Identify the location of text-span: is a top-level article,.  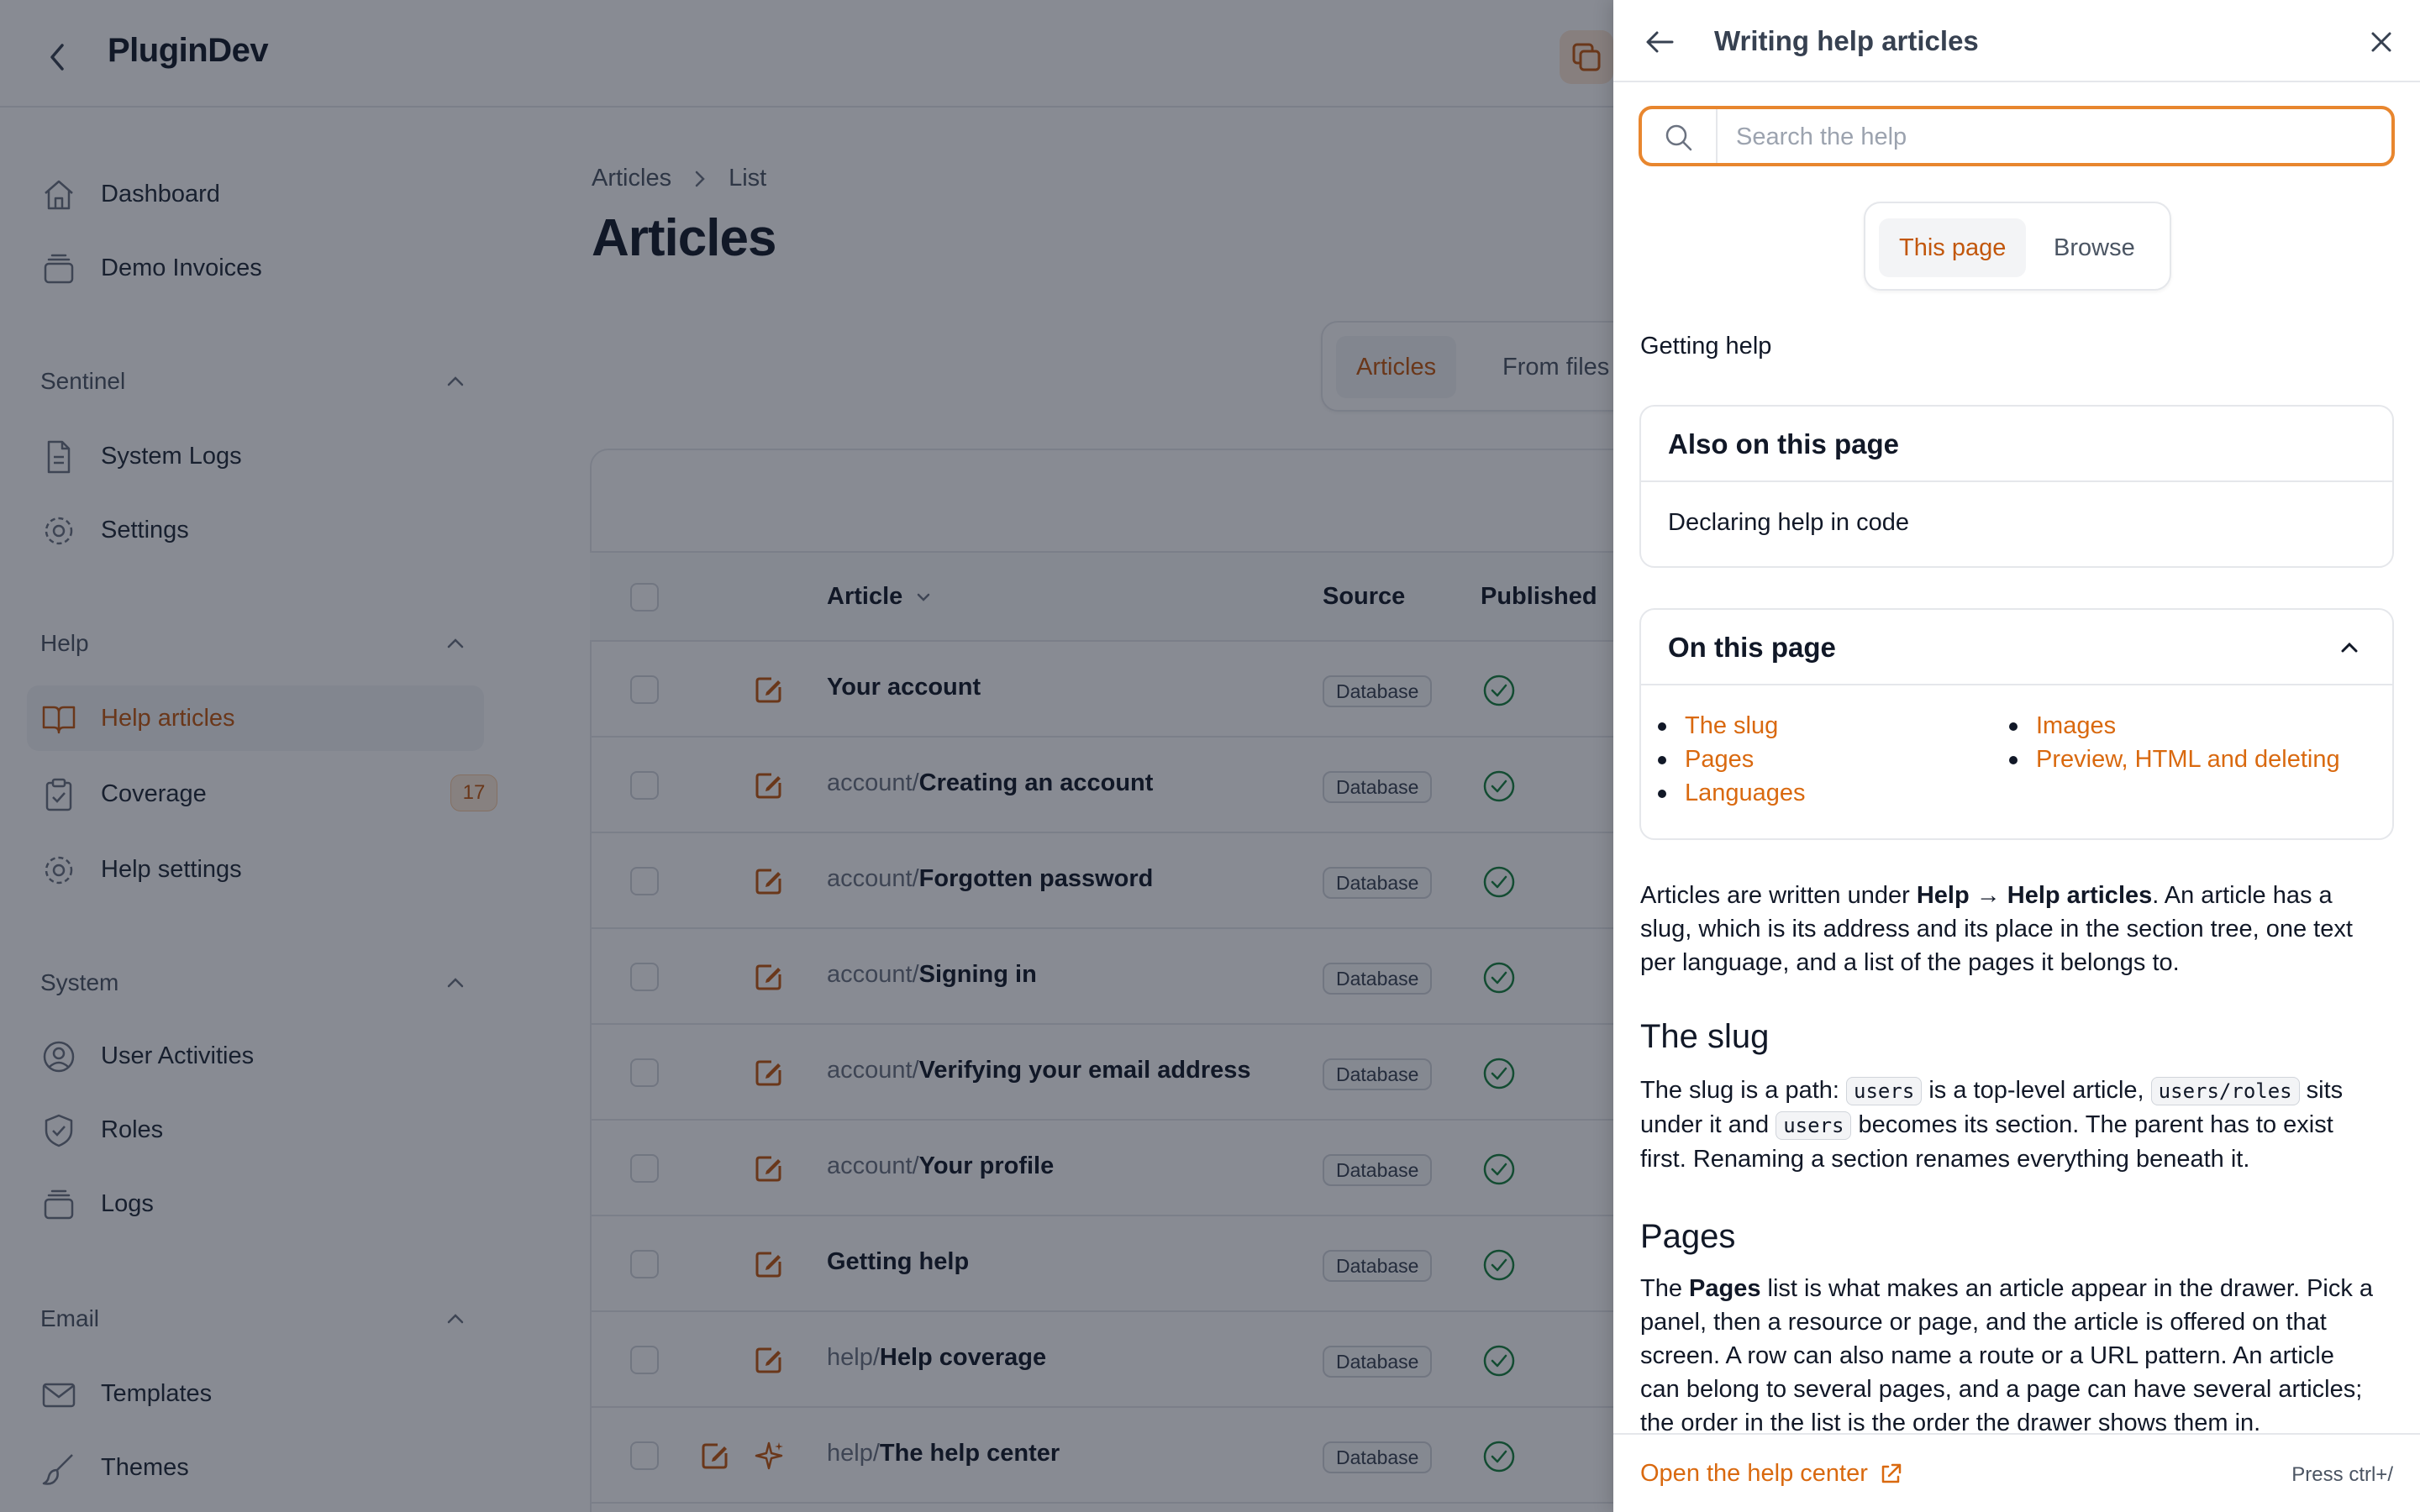
(2037, 1090).